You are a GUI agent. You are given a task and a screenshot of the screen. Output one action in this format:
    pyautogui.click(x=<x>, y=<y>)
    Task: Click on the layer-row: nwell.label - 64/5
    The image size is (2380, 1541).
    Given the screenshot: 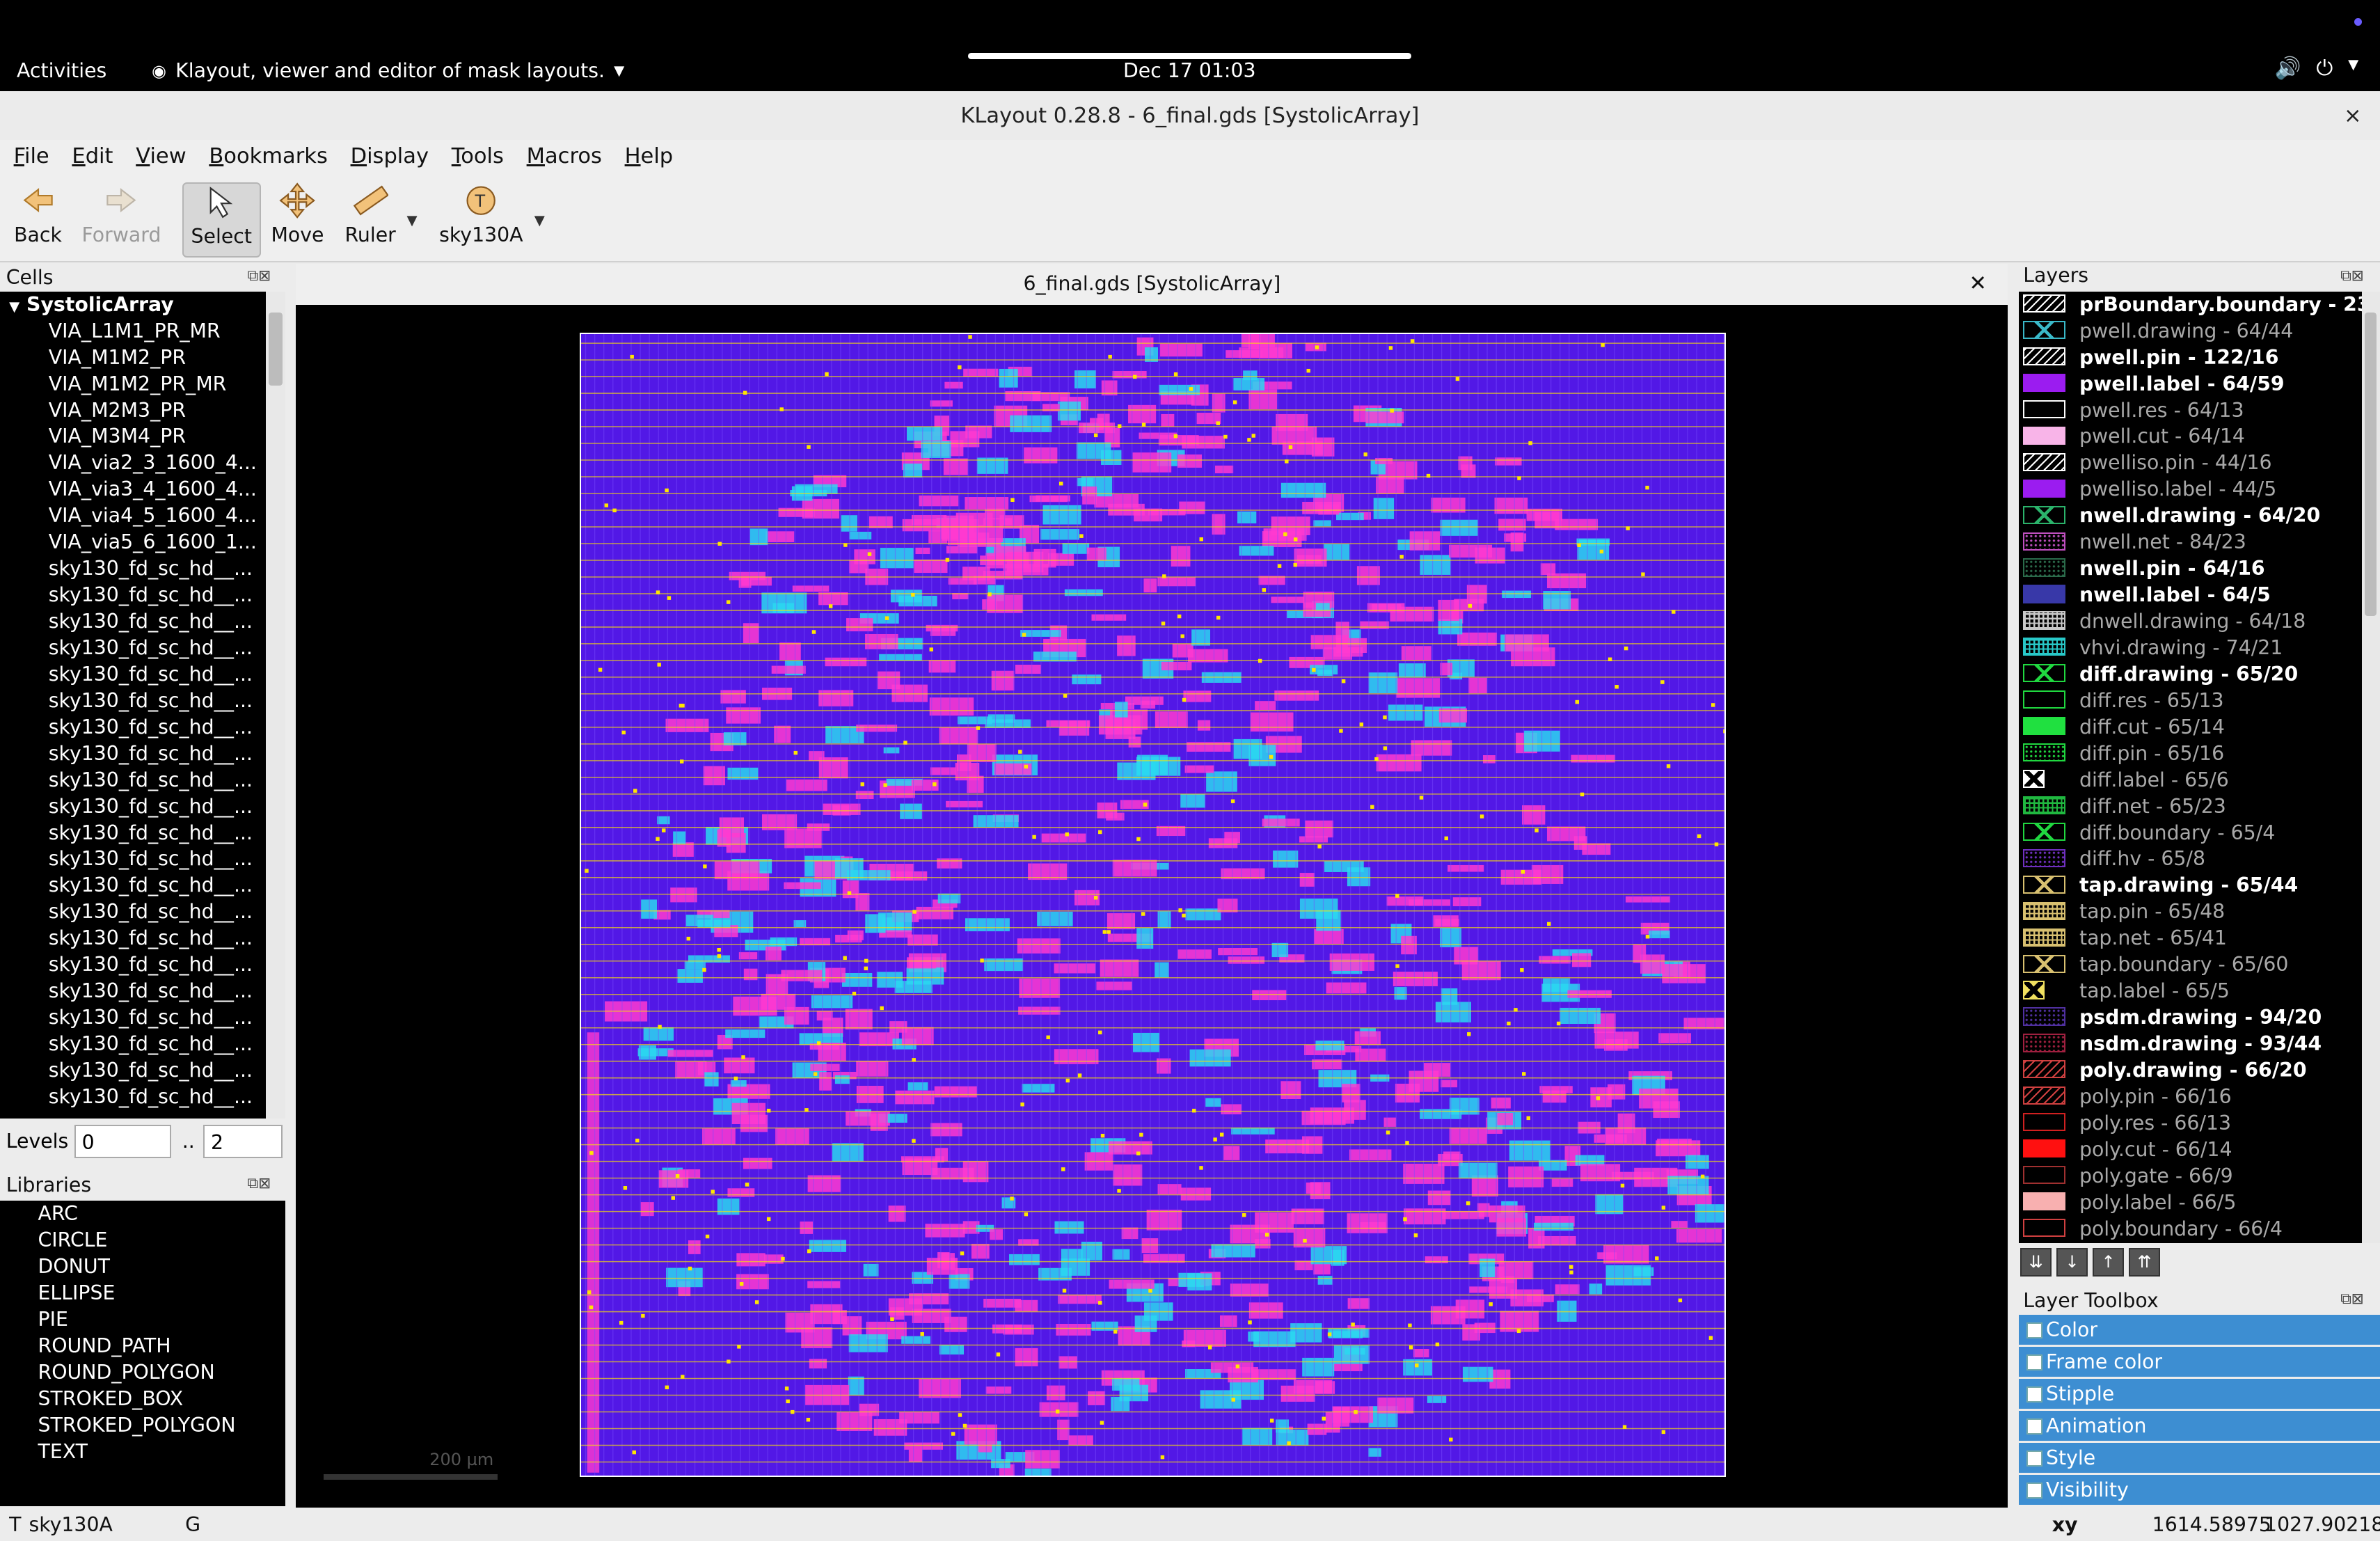 What is the action you would take?
    pyautogui.click(x=2199, y=595)
    